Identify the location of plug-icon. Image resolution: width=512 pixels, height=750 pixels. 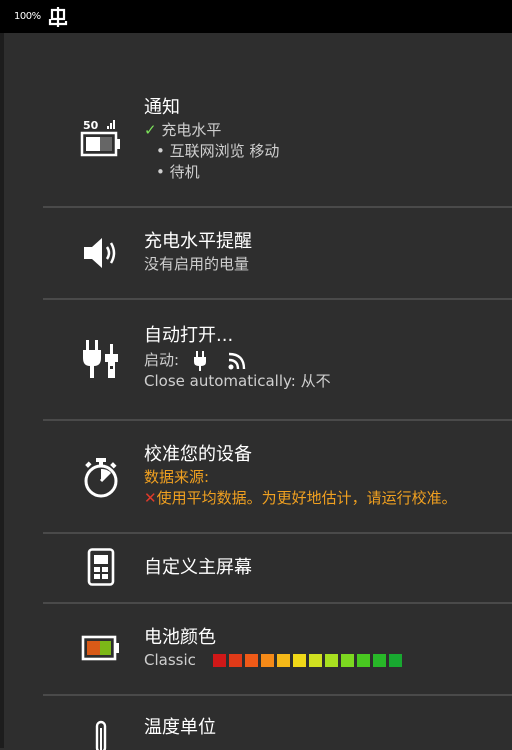
(199, 360).